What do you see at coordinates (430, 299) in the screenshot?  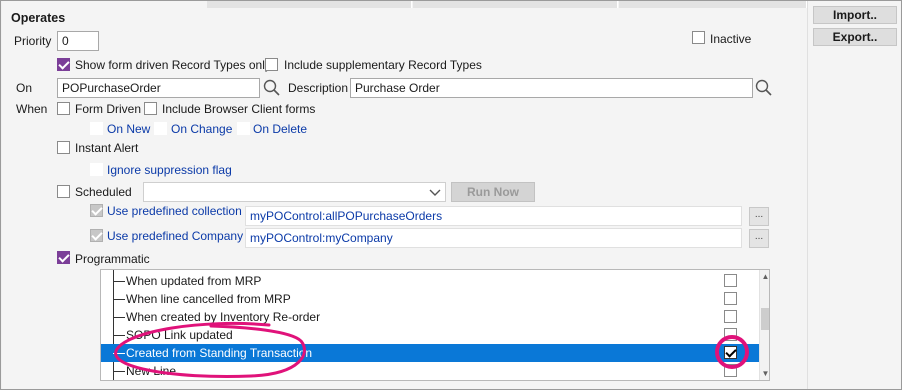 I see `list-item: When line cancelled from MRP` at bounding box center [430, 299].